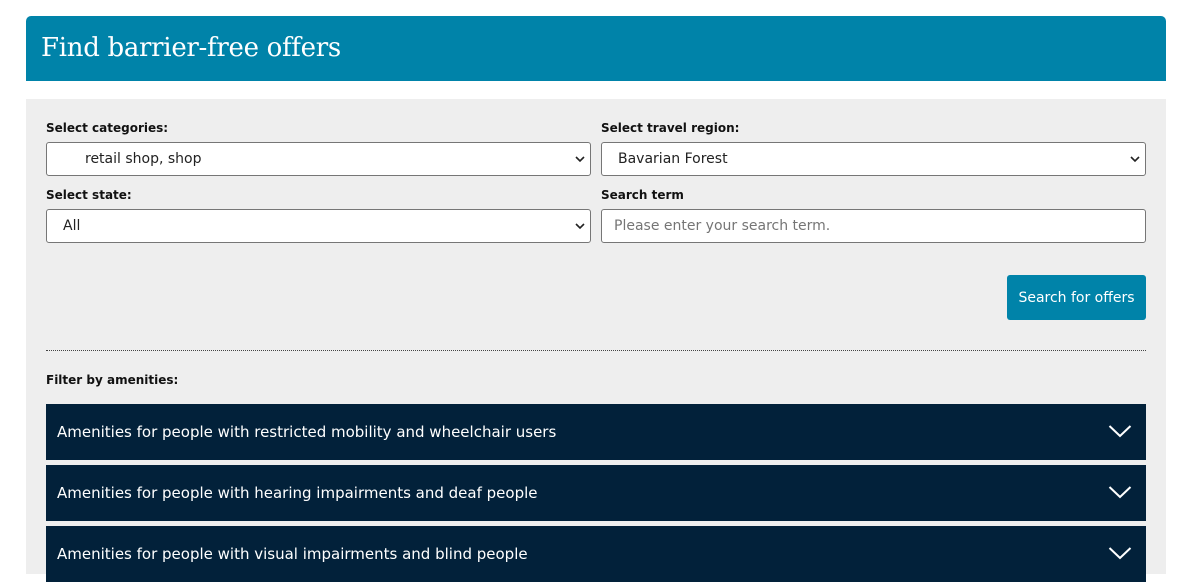 Image resolution: width=1191 pixels, height=582 pixels. What do you see at coordinates (318, 159) in the screenshot?
I see `categories-select: retail shop, shop` at bounding box center [318, 159].